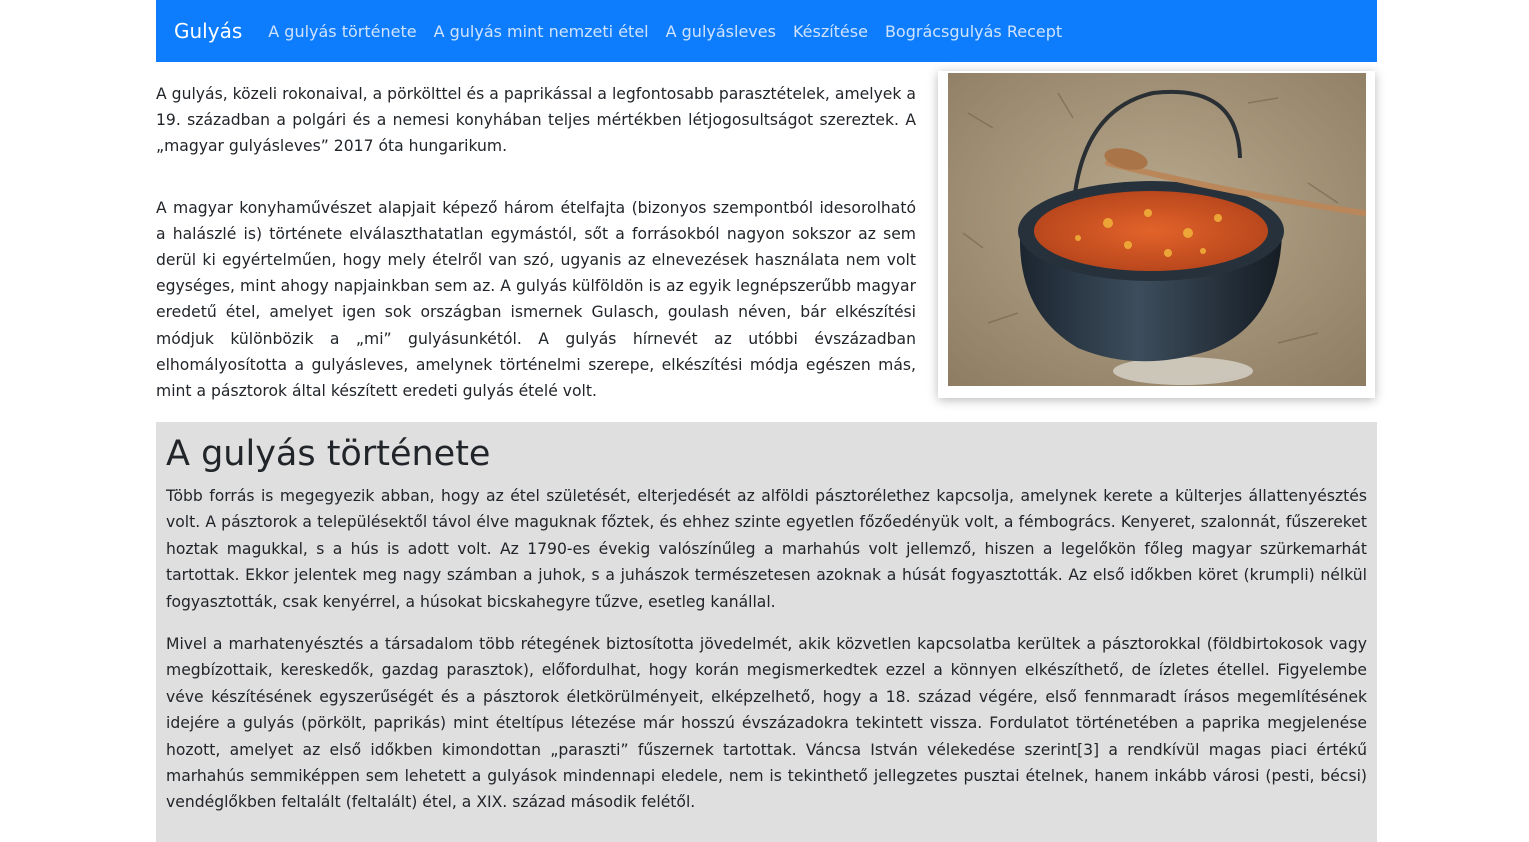 The height and width of the screenshot is (842, 1529). Describe the element at coordinates (541, 31) in the screenshot. I see `nav-link-national-dish: A gulyás mint nemzeti étel` at that location.